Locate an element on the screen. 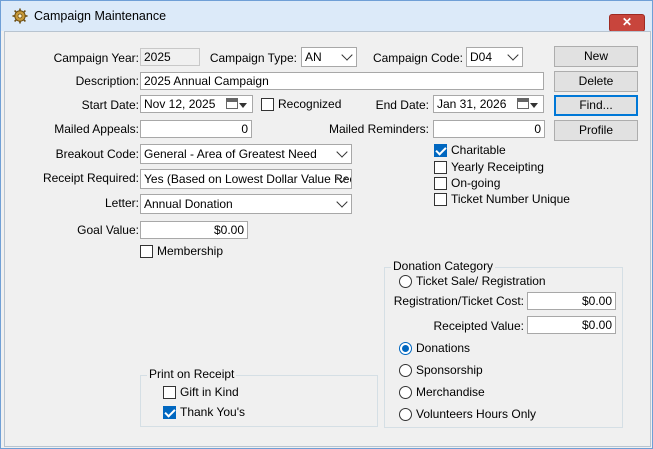 This screenshot has height=449, width=653. start-date-picker: Nov 12, 2025 is located at coordinates (196, 104).